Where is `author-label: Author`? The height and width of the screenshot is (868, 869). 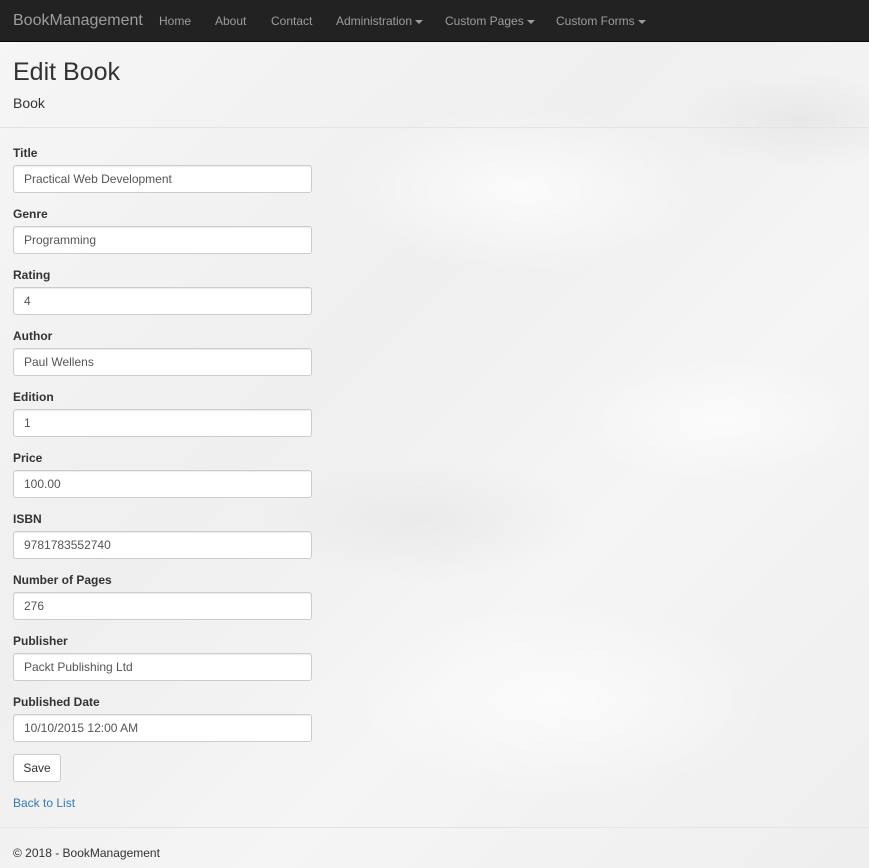 author-label: Author is located at coordinates (33, 336).